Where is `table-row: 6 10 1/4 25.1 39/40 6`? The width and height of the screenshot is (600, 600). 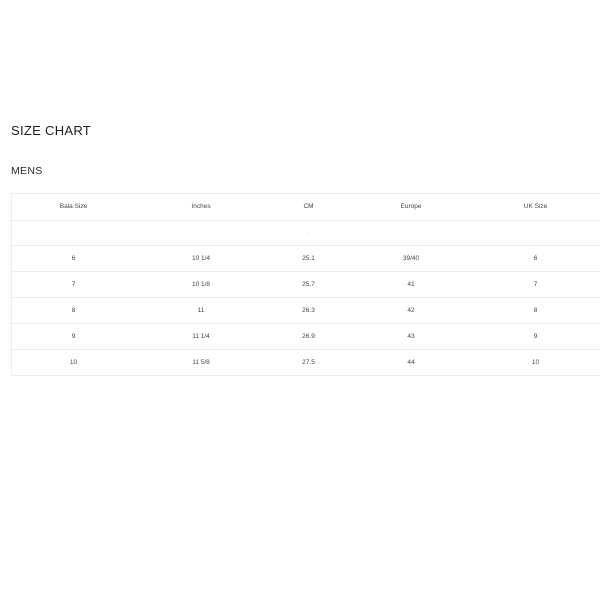 table-row: 6 10 1/4 25.1 39/40 6 is located at coordinates (305, 258).